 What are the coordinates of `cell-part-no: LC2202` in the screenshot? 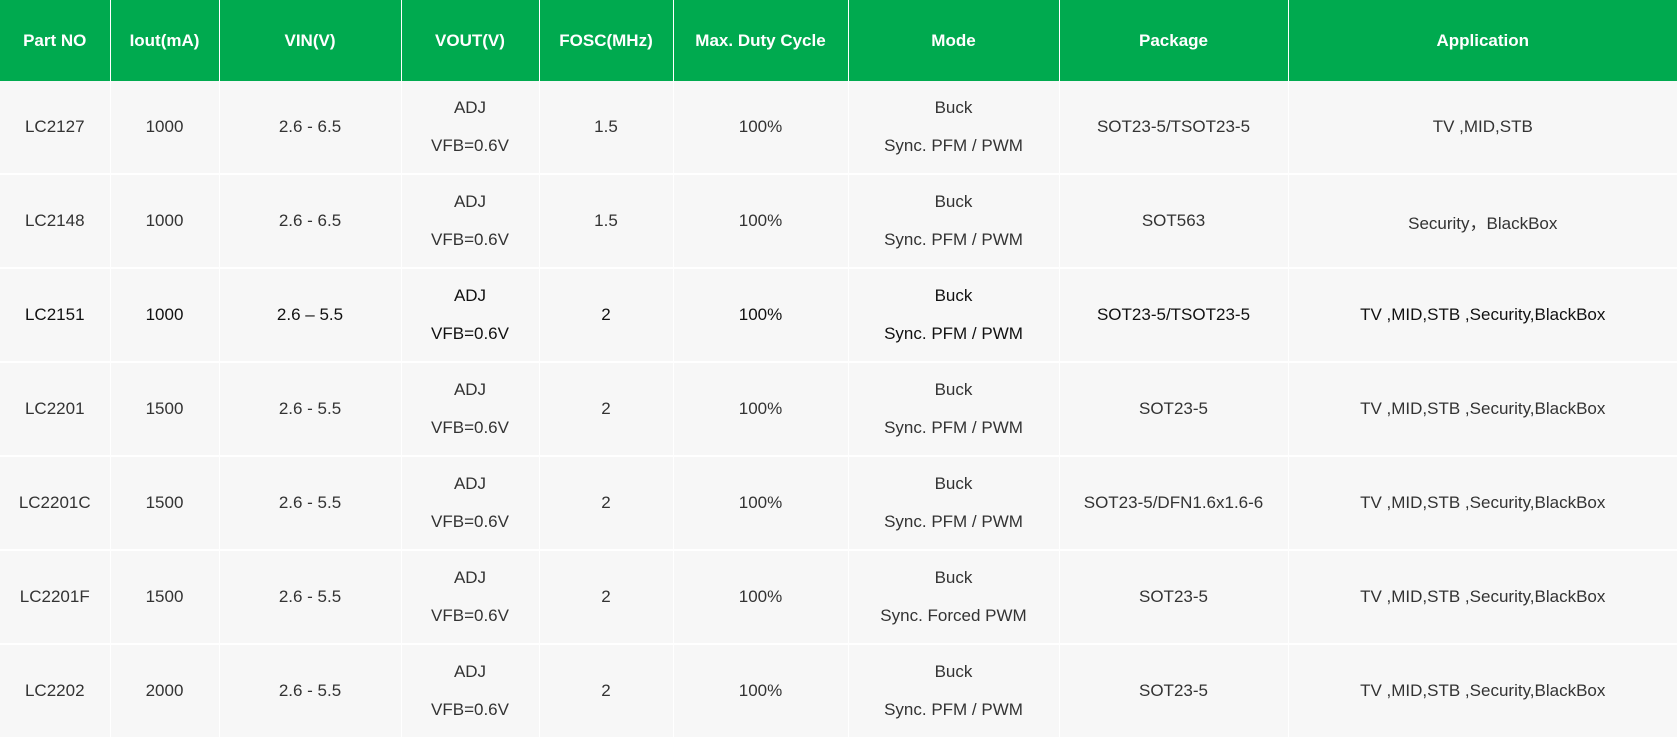 It's located at (55, 691).